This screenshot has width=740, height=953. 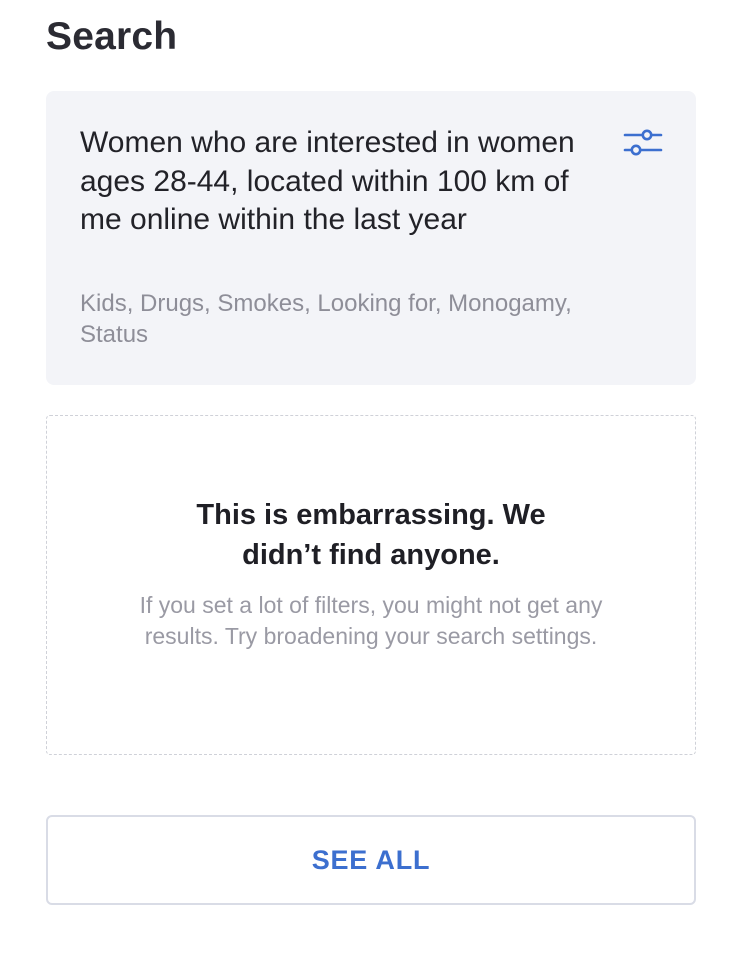 What do you see at coordinates (112, 36) in the screenshot?
I see `page-title: Search` at bounding box center [112, 36].